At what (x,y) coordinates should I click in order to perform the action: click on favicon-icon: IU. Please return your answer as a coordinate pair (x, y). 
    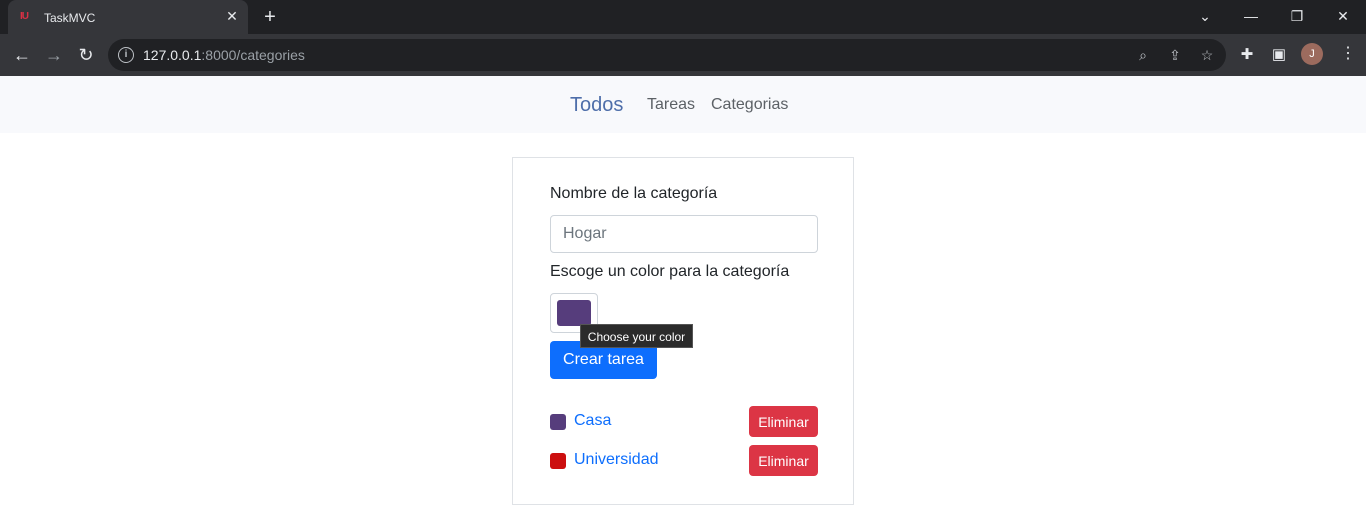
    Looking at the image, I should click on (24, 16).